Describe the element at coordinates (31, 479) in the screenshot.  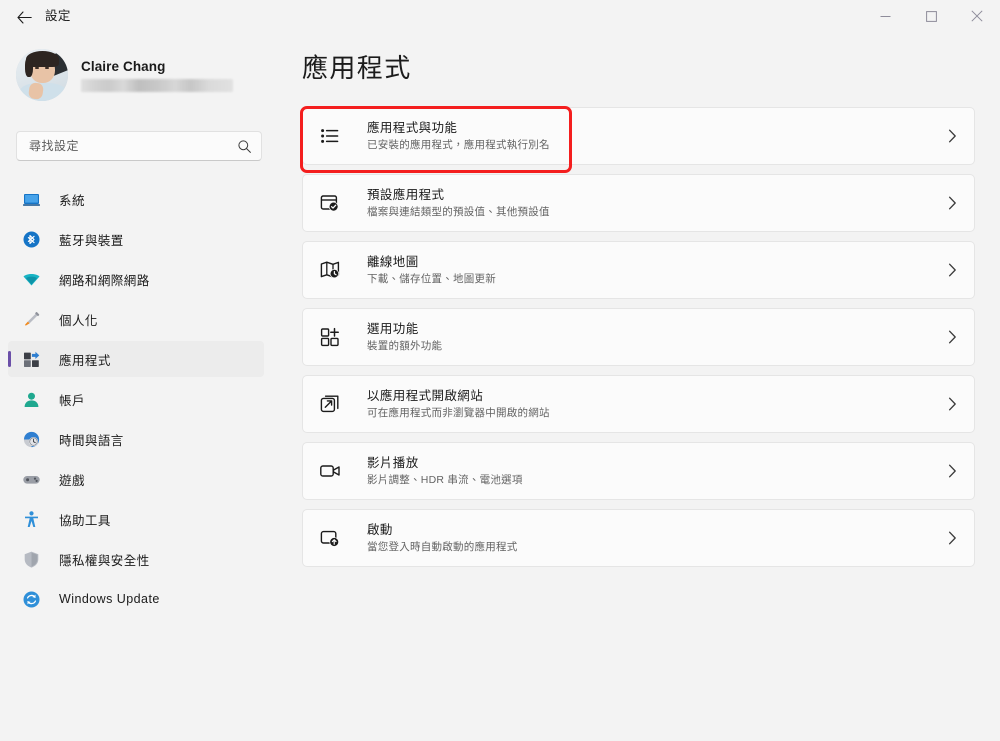
I see `gamepad-icon` at that location.